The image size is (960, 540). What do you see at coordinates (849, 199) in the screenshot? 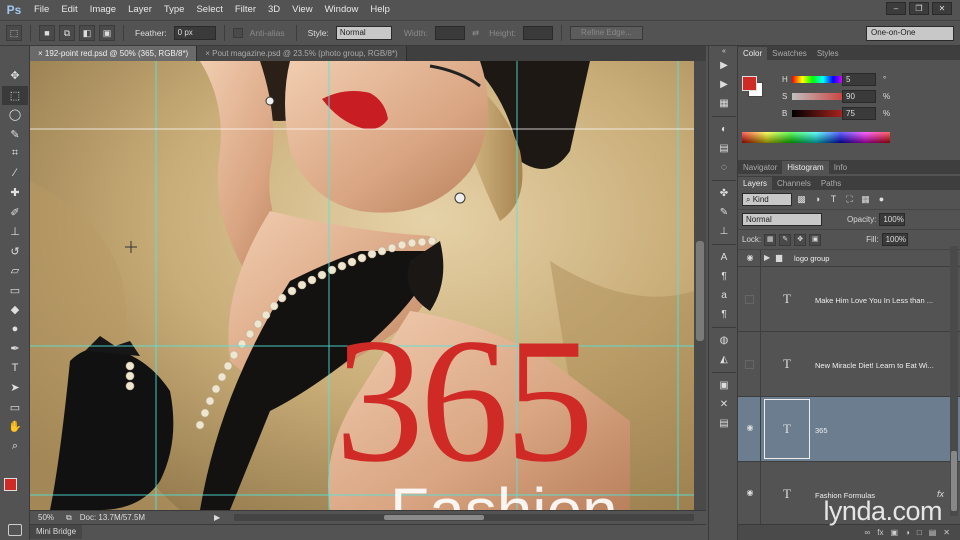
I see `shape-filter-icon: ⛶` at bounding box center [849, 199].